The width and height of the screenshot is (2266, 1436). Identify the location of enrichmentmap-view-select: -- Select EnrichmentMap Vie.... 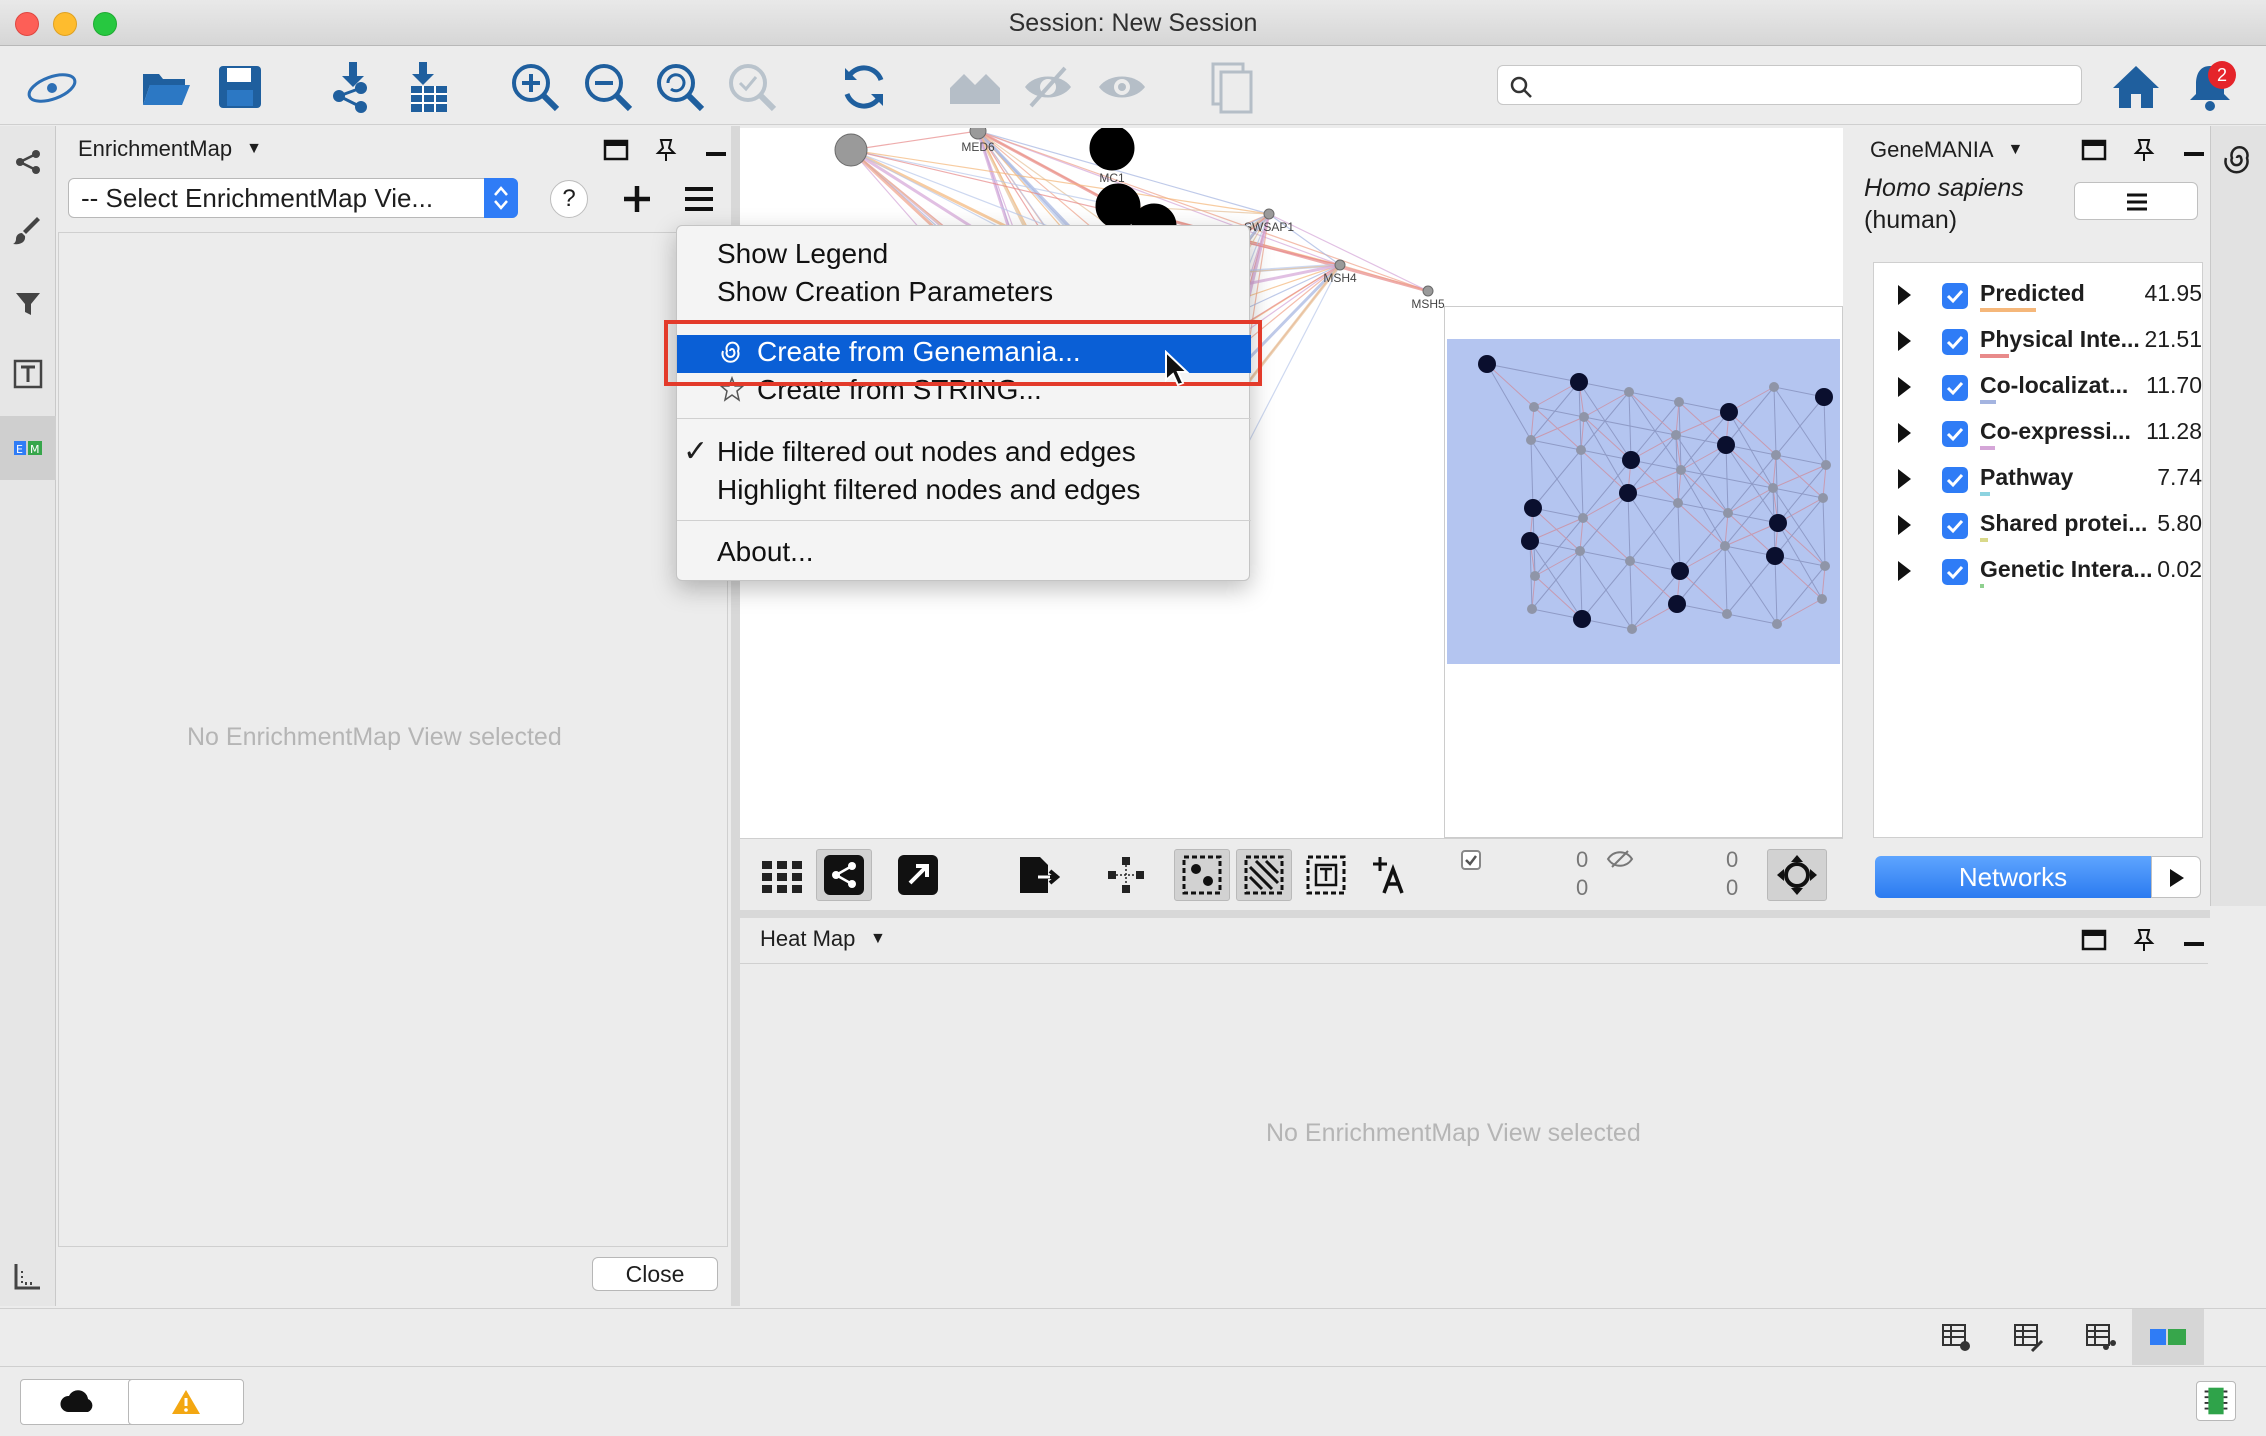
(293, 198).